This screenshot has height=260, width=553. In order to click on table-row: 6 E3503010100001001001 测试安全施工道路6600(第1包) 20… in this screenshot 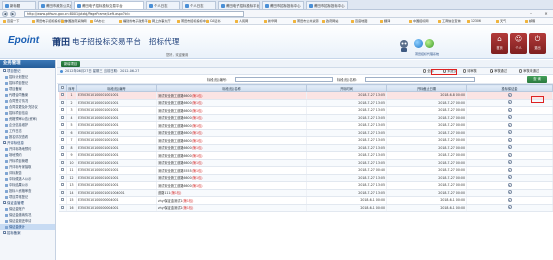, I will do `click(305, 133)`.